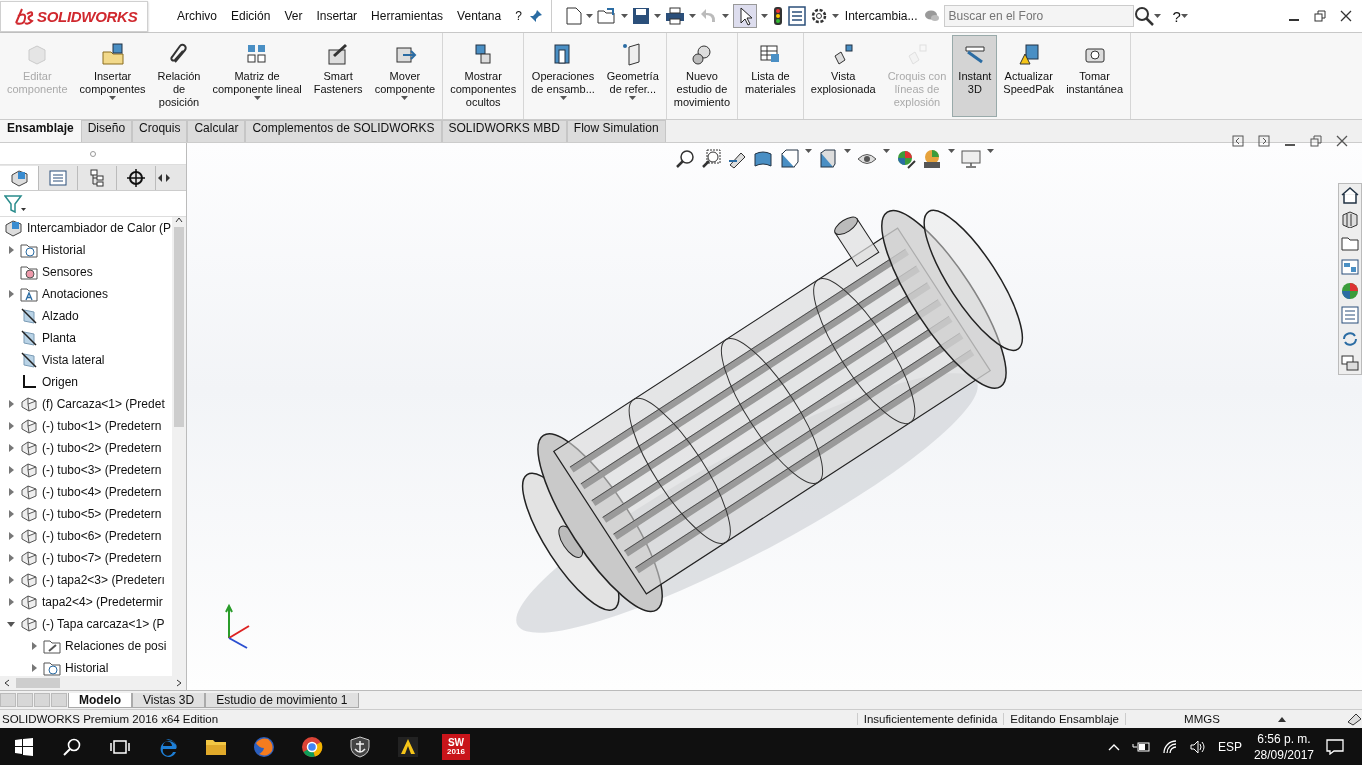  I want to click on tree-item: Sensores, so click(67, 272).